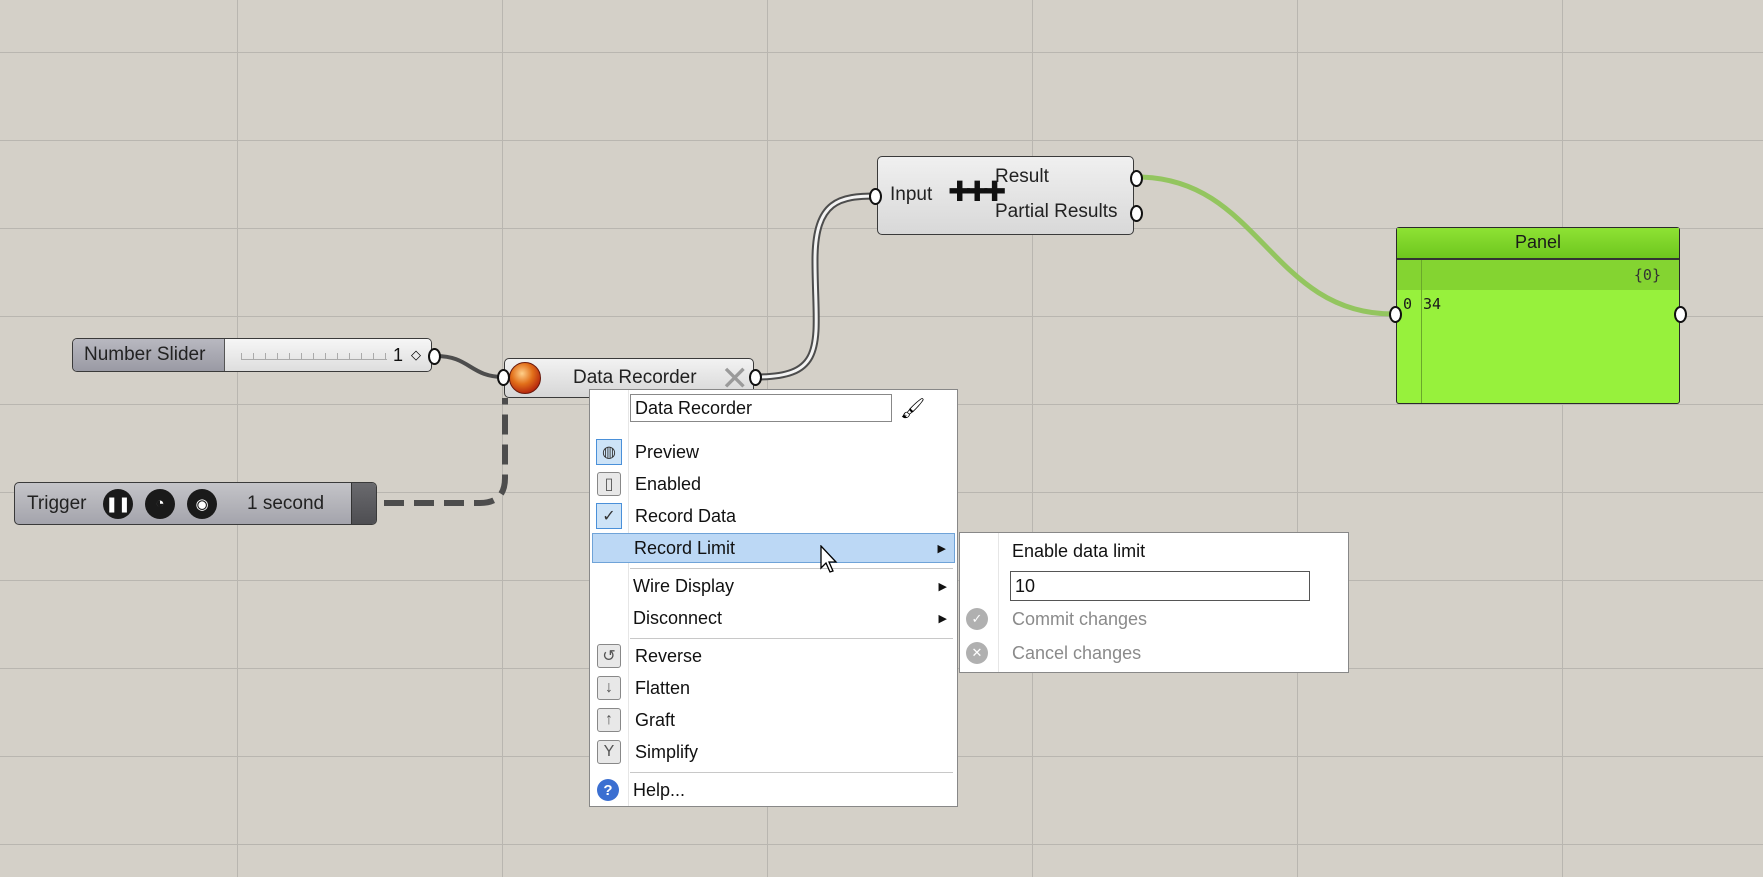 This screenshot has height=877, width=1763. Describe the element at coordinates (1432, 304) in the screenshot. I see `panel-row-value: 34` at that location.